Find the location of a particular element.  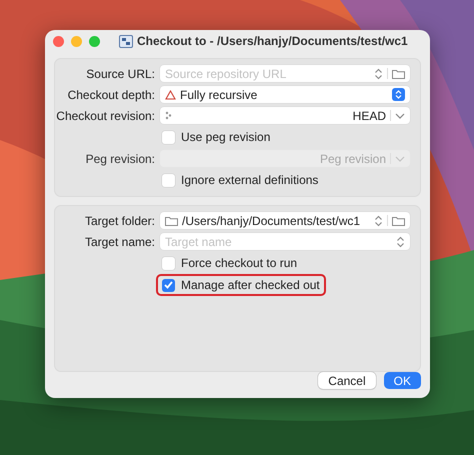

checkbox-label: Manage after checked out is located at coordinates (250, 285).